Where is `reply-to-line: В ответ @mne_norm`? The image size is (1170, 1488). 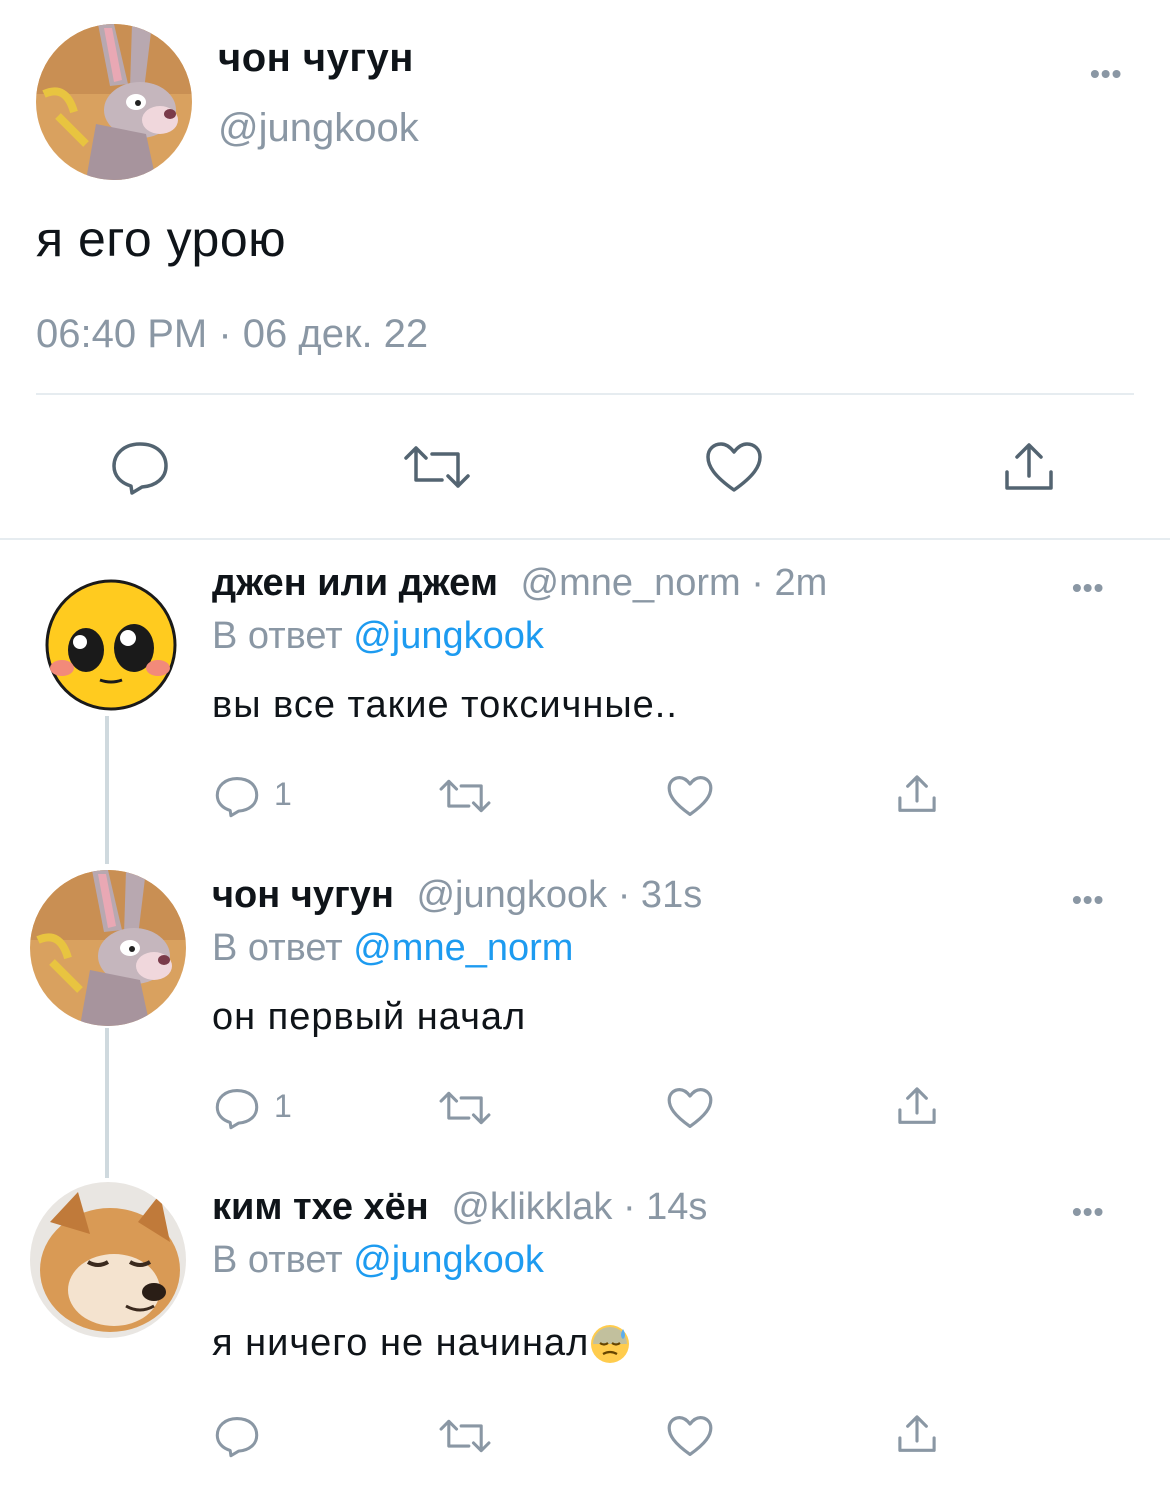 reply-to-line: В ответ @mne_norm is located at coordinates (392, 948).